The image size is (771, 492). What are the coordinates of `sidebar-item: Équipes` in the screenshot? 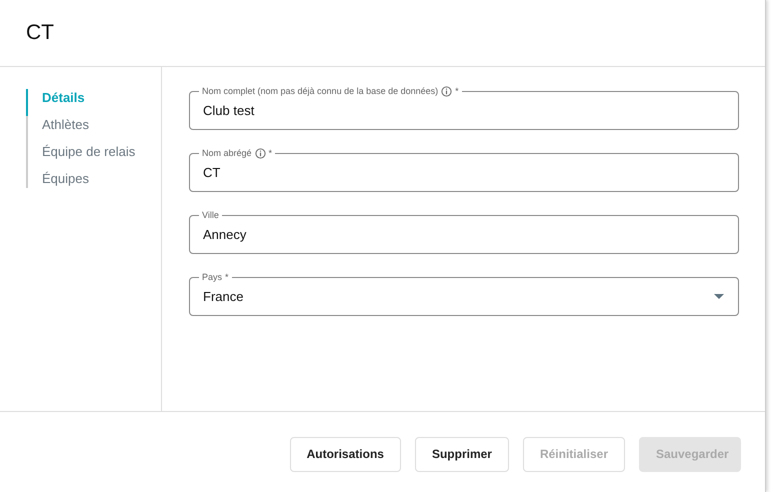 It's located at (93, 179).